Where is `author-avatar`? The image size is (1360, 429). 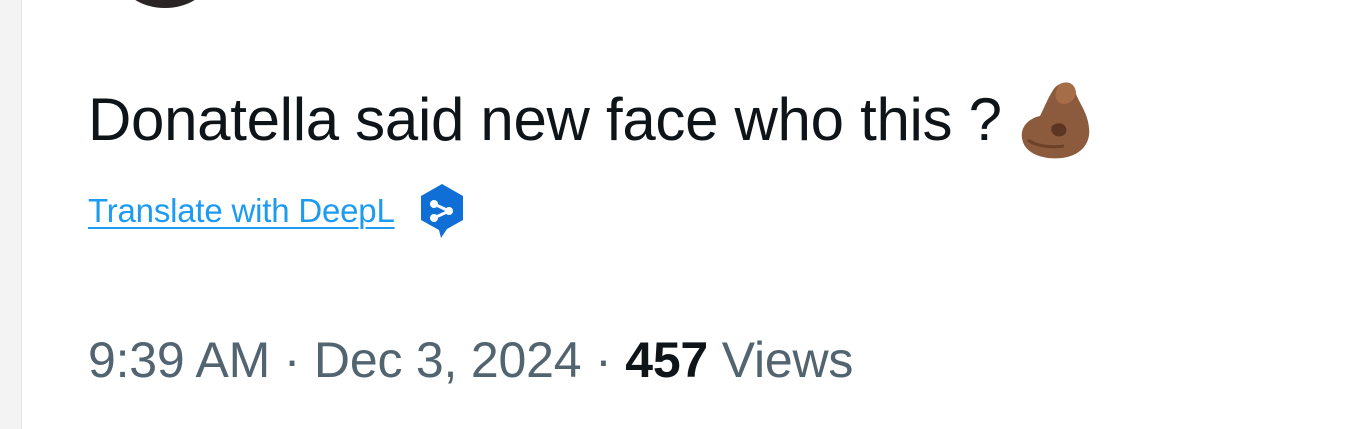
author-avatar is located at coordinates (165, 4).